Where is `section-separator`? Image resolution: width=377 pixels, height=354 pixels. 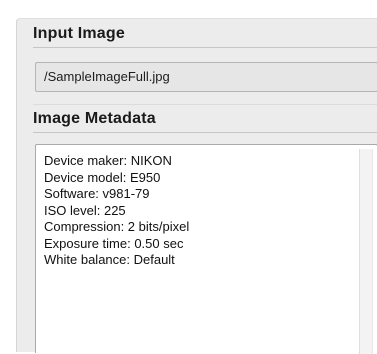
section-separator is located at coordinates (205, 104).